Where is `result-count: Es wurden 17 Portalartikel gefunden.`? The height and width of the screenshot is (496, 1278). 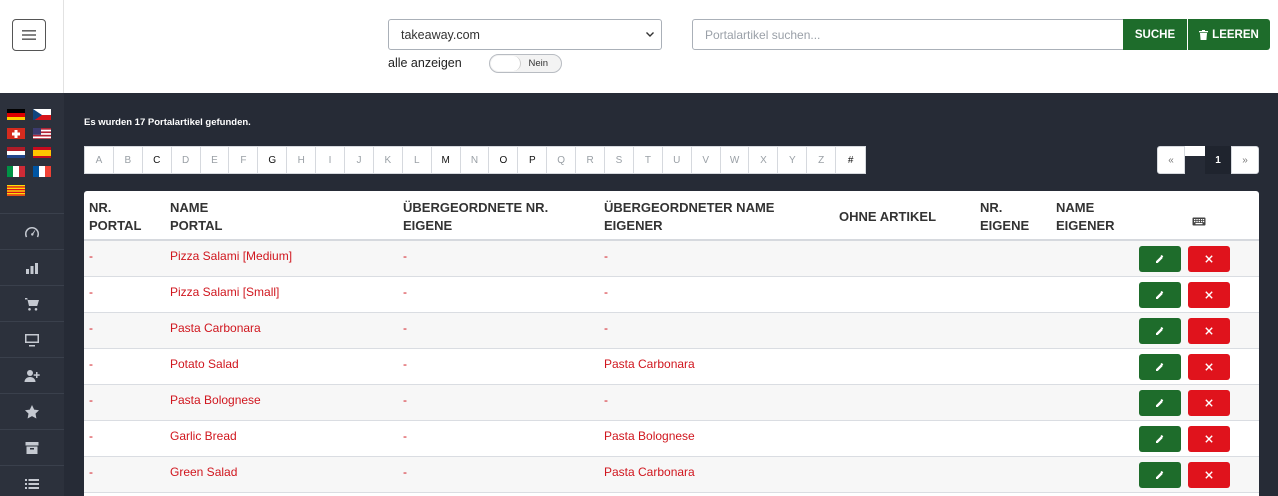 result-count: Es wurden 17 Portalartikel gefunden. is located at coordinates (167, 122).